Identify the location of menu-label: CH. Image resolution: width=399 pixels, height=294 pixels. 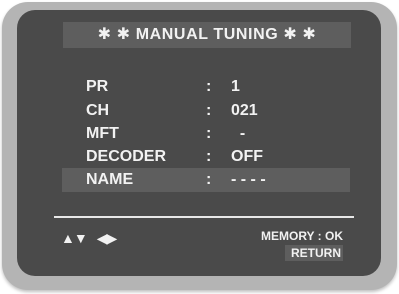
(98, 110).